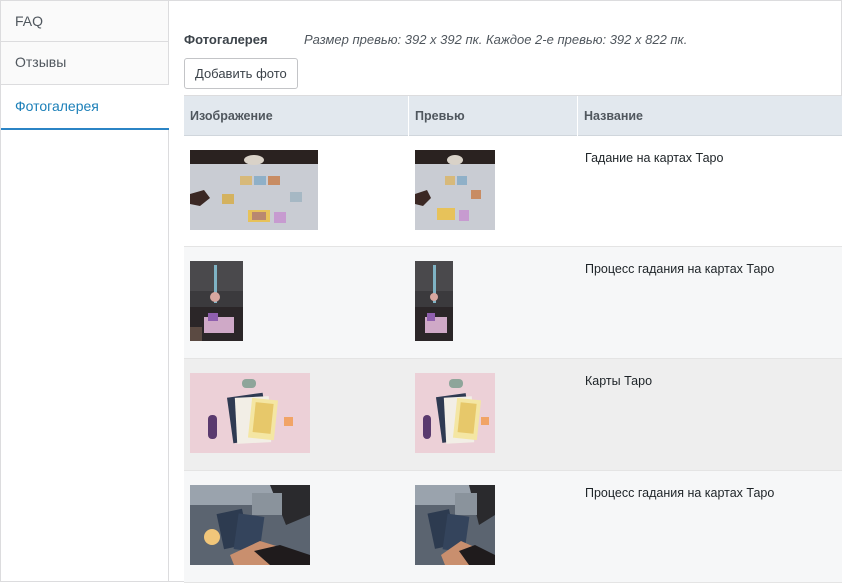  Describe the element at coordinates (85, 107) in the screenshot. I see `tab-photo-gallery: Фотогалерея` at that location.